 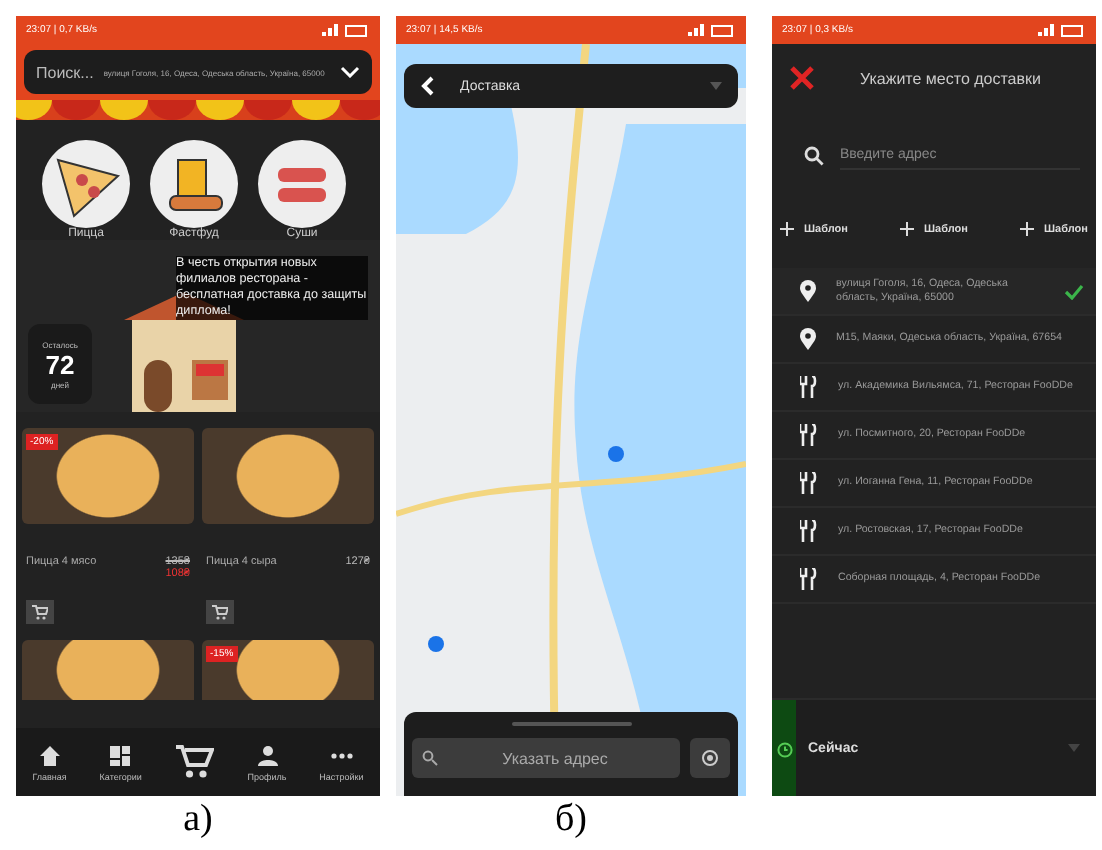 I want to click on locate-button, so click(x=710, y=758).